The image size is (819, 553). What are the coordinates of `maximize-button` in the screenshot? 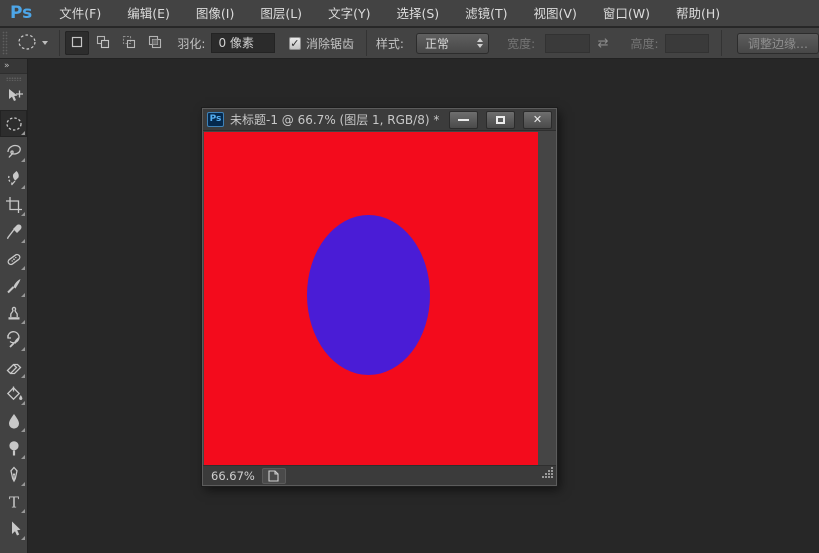 It's located at (500, 119).